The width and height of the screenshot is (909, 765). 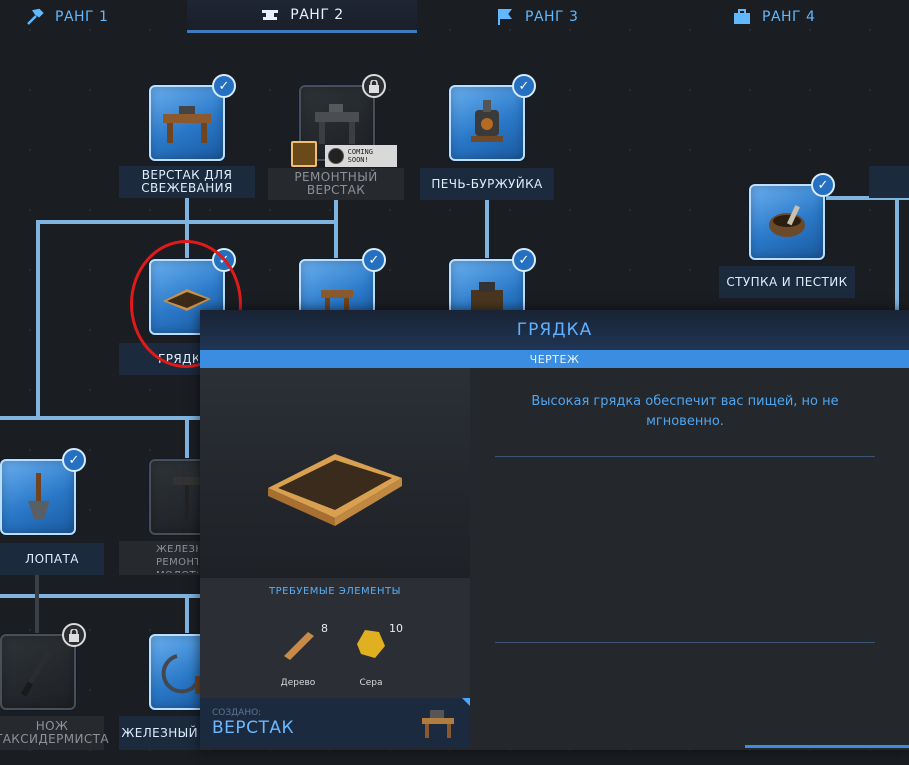 What do you see at coordinates (336, 156) in the screenshot?
I see `clock-icon` at bounding box center [336, 156].